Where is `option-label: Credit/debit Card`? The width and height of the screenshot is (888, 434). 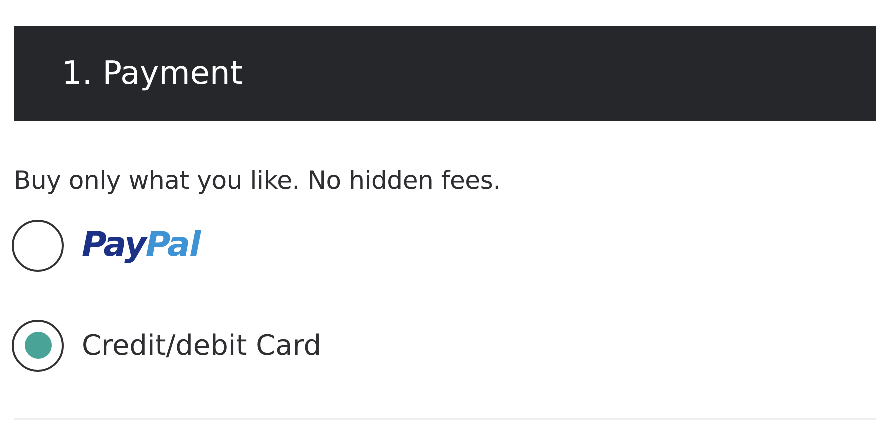
option-label: Credit/debit Card is located at coordinates (202, 345).